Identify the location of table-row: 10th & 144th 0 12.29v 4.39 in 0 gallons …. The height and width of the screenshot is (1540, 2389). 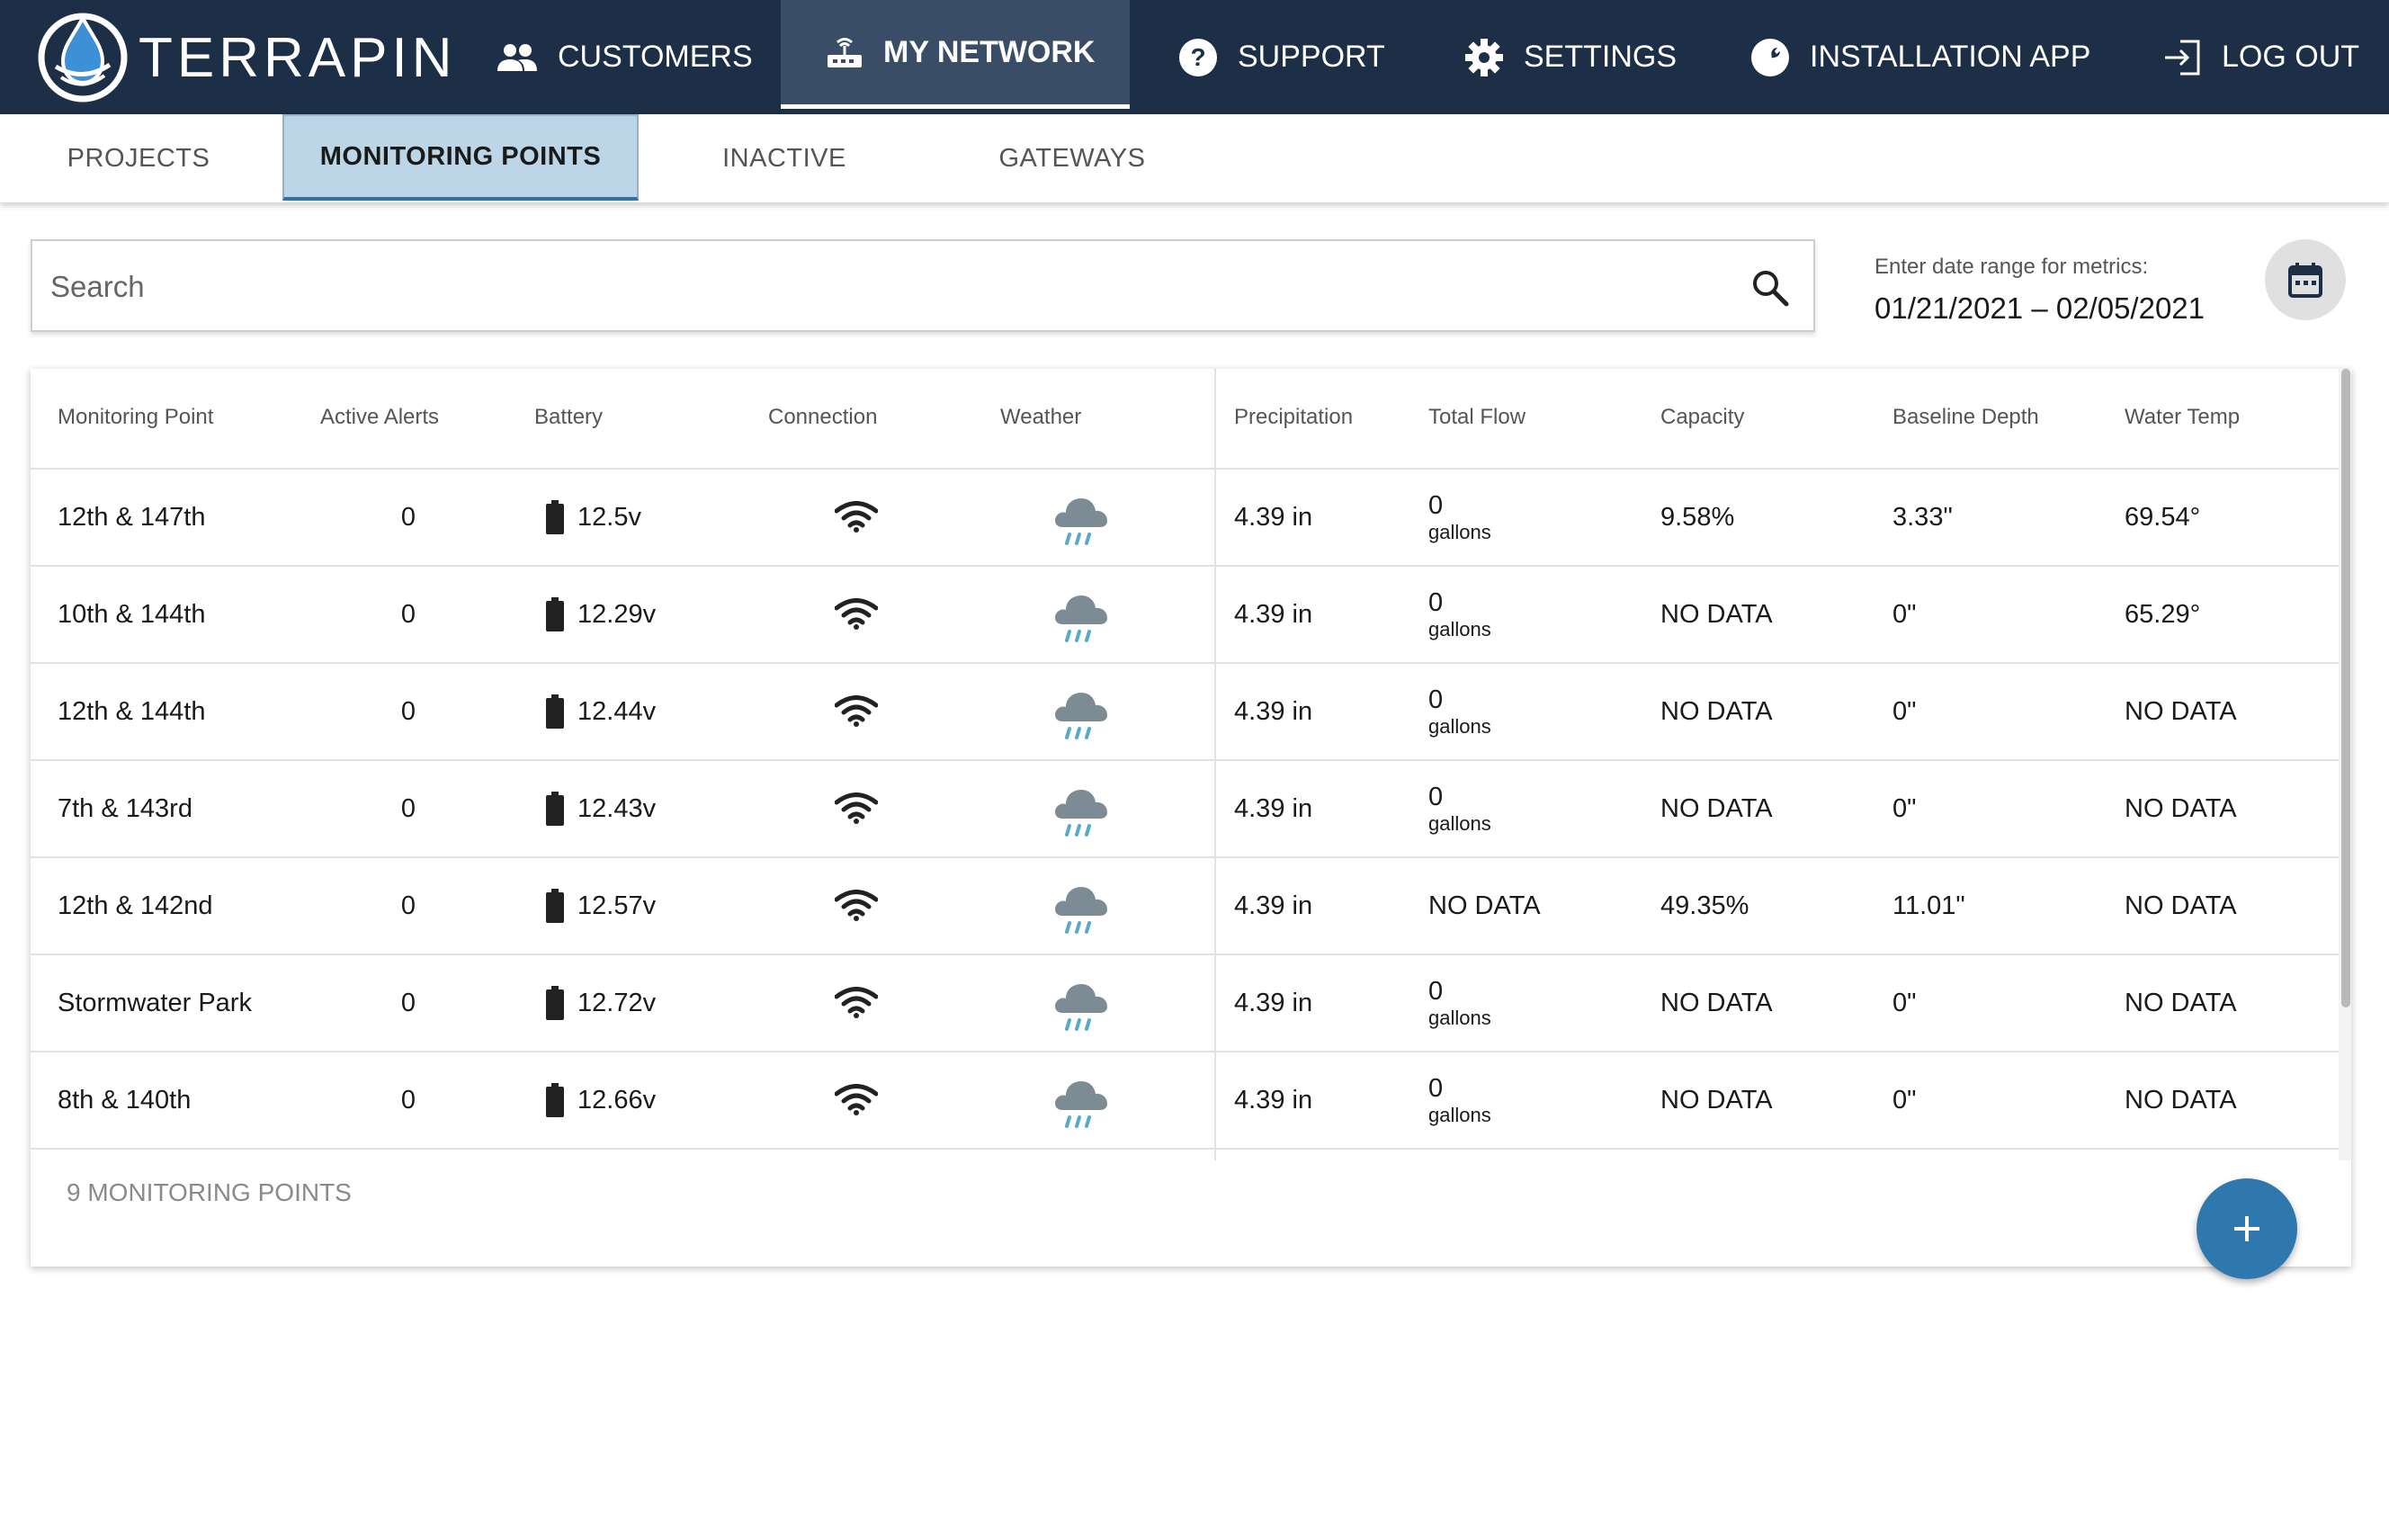
(1185, 615).